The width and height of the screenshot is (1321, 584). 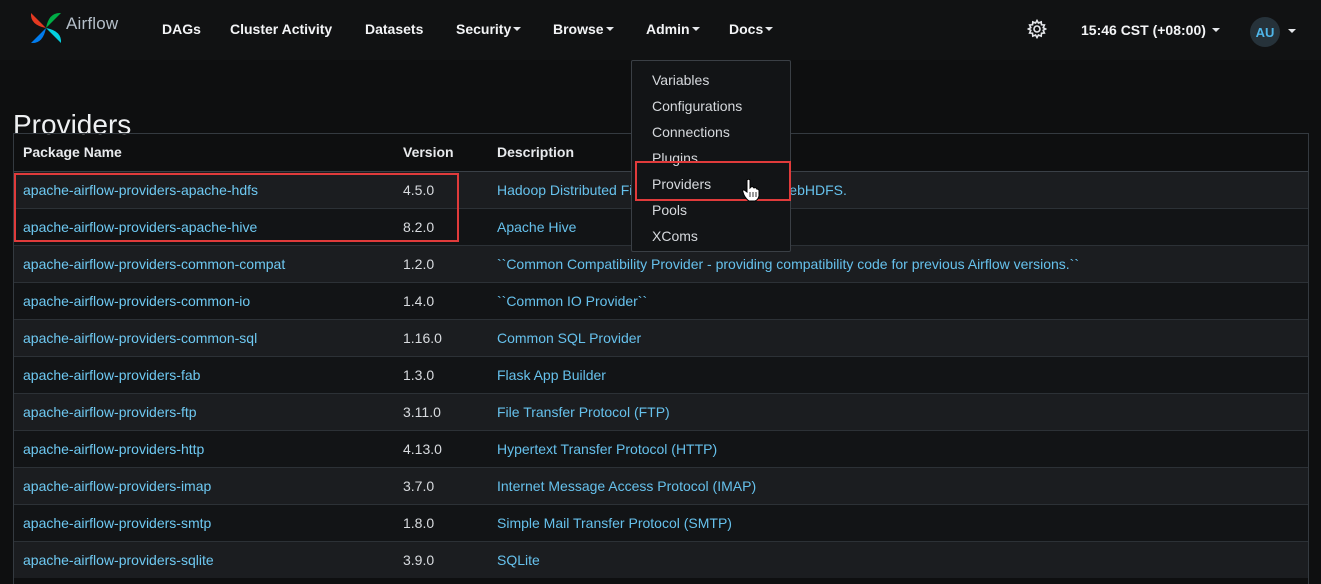 I want to click on package-description: ``Common IO Provider``, so click(x=898, y=300).